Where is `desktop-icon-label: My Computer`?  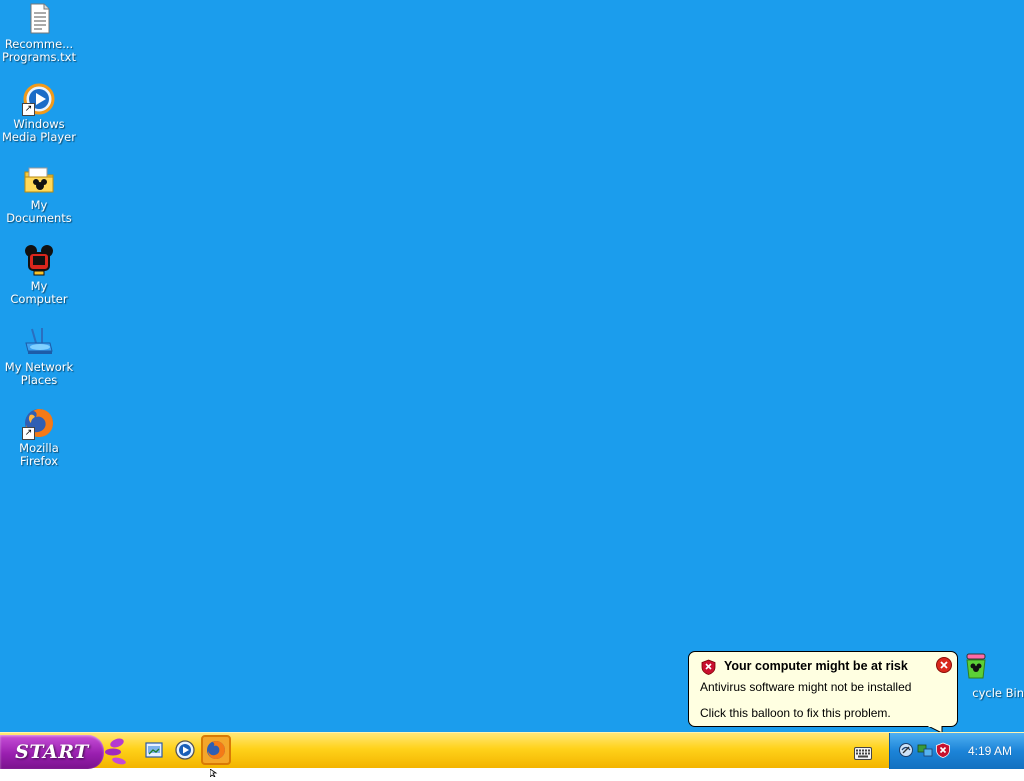 desktop-icon-label: My Computer is located at coordinates (39, 292).